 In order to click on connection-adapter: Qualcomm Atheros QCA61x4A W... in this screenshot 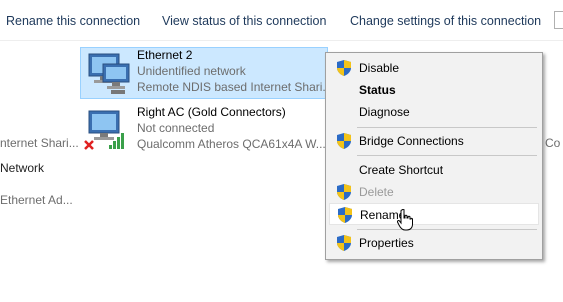, I will do `click(231, 144)`.